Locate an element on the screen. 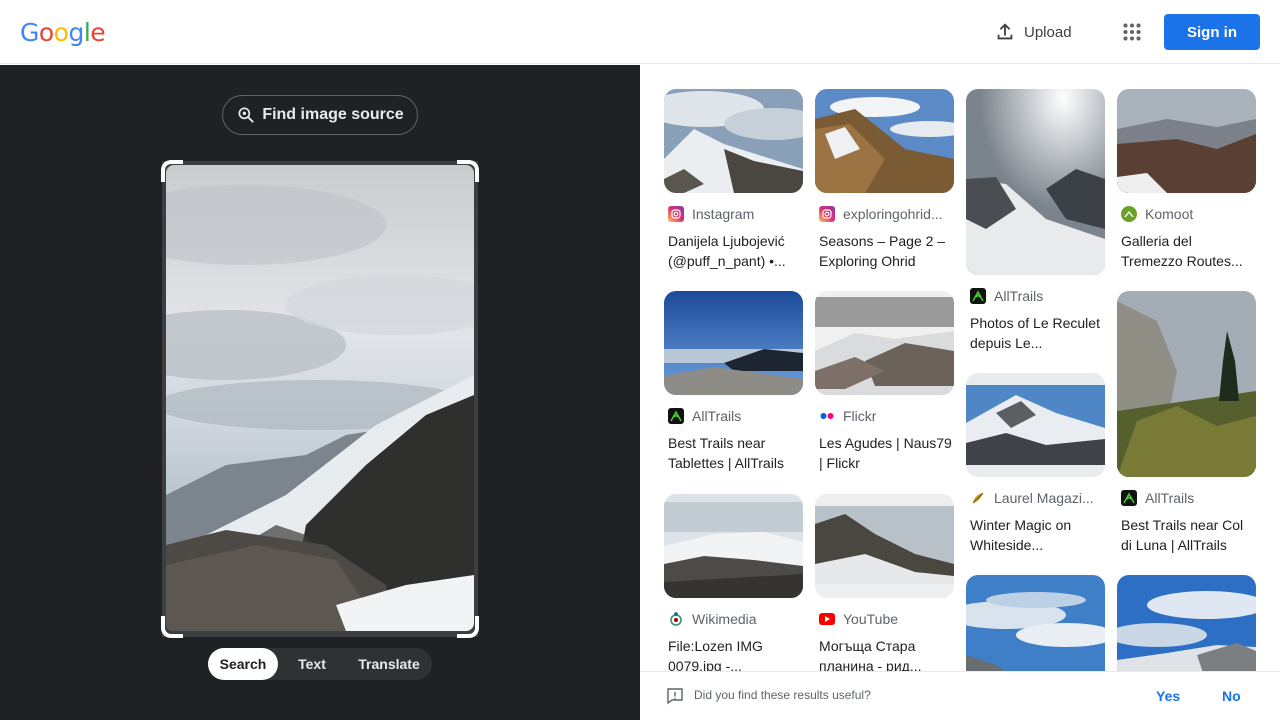 The width and height of the screenshot is (1280, 720). logo-letter: e is located at coordinates (98, 32).